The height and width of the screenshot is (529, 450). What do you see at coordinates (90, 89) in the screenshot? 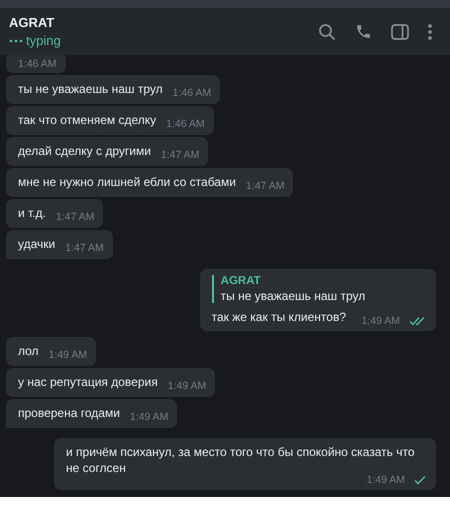
I see `message-text: ты не уважаешь наш трул` at bounding box center [90, 89].